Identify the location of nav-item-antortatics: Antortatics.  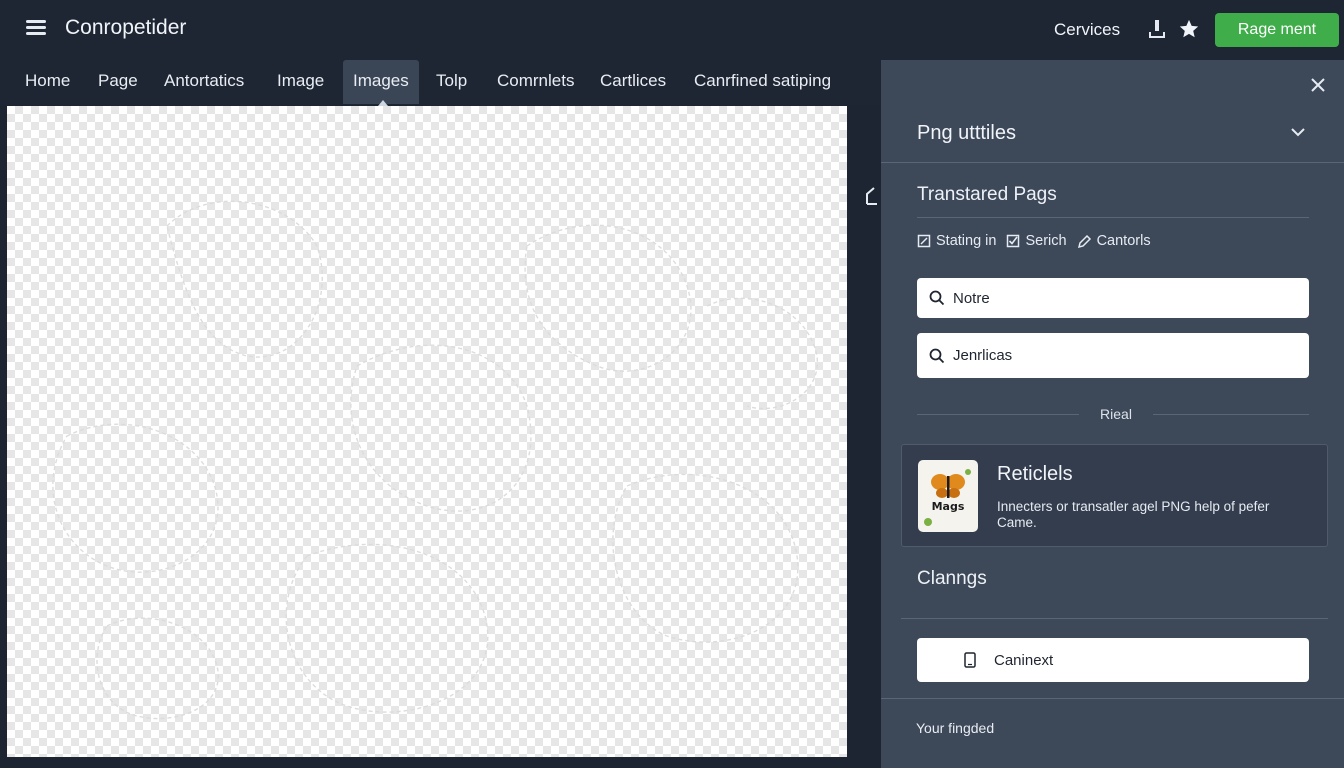
(204, 82).